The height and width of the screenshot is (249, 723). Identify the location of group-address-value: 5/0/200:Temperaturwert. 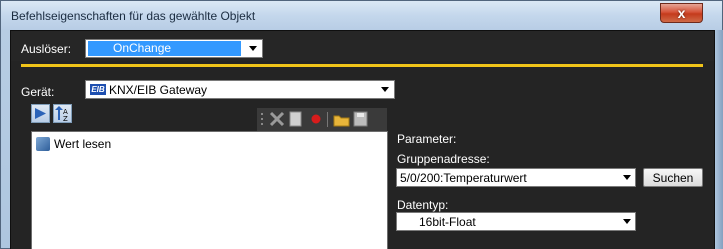
(463, 178).